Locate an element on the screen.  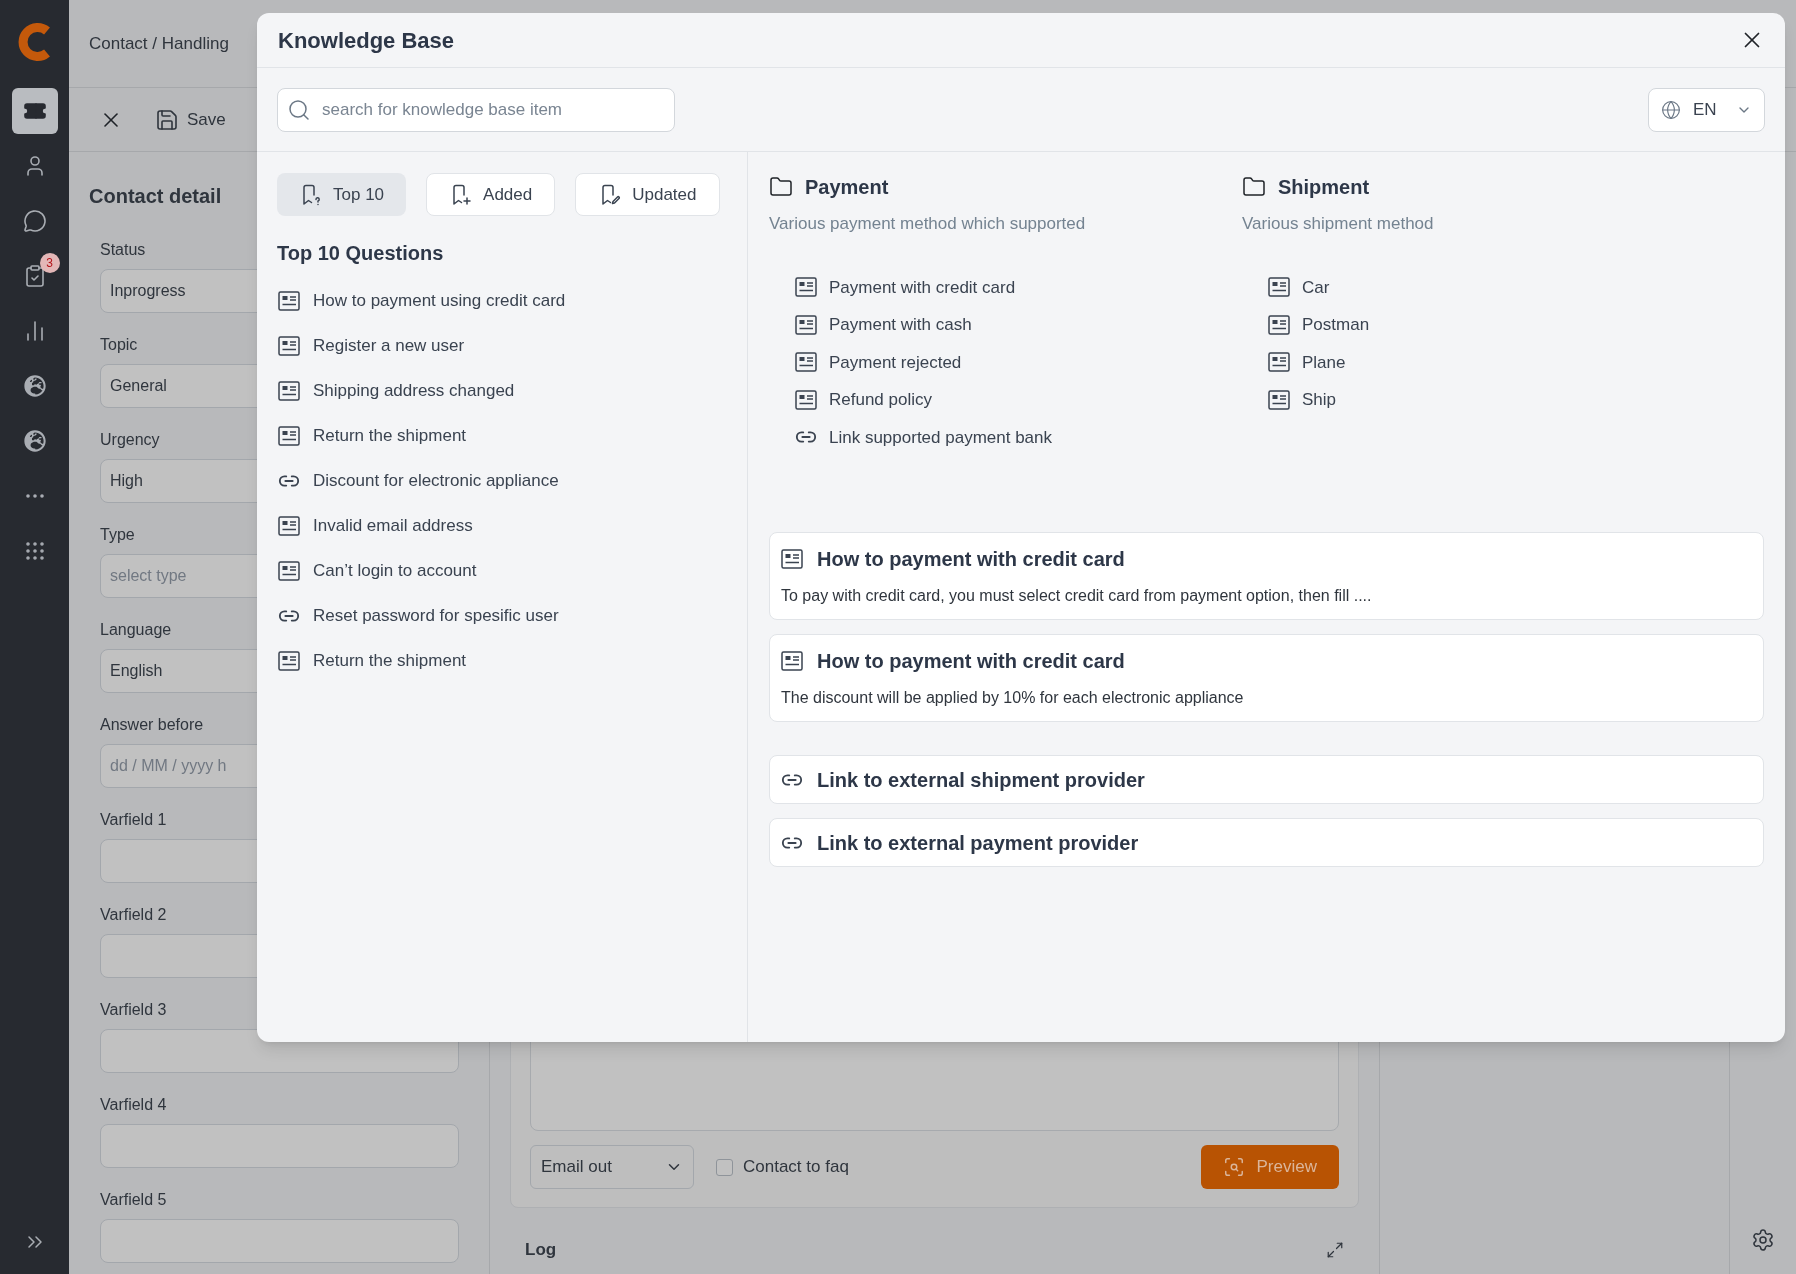
filter-tab: Updated is located at coordinates (647, 194).